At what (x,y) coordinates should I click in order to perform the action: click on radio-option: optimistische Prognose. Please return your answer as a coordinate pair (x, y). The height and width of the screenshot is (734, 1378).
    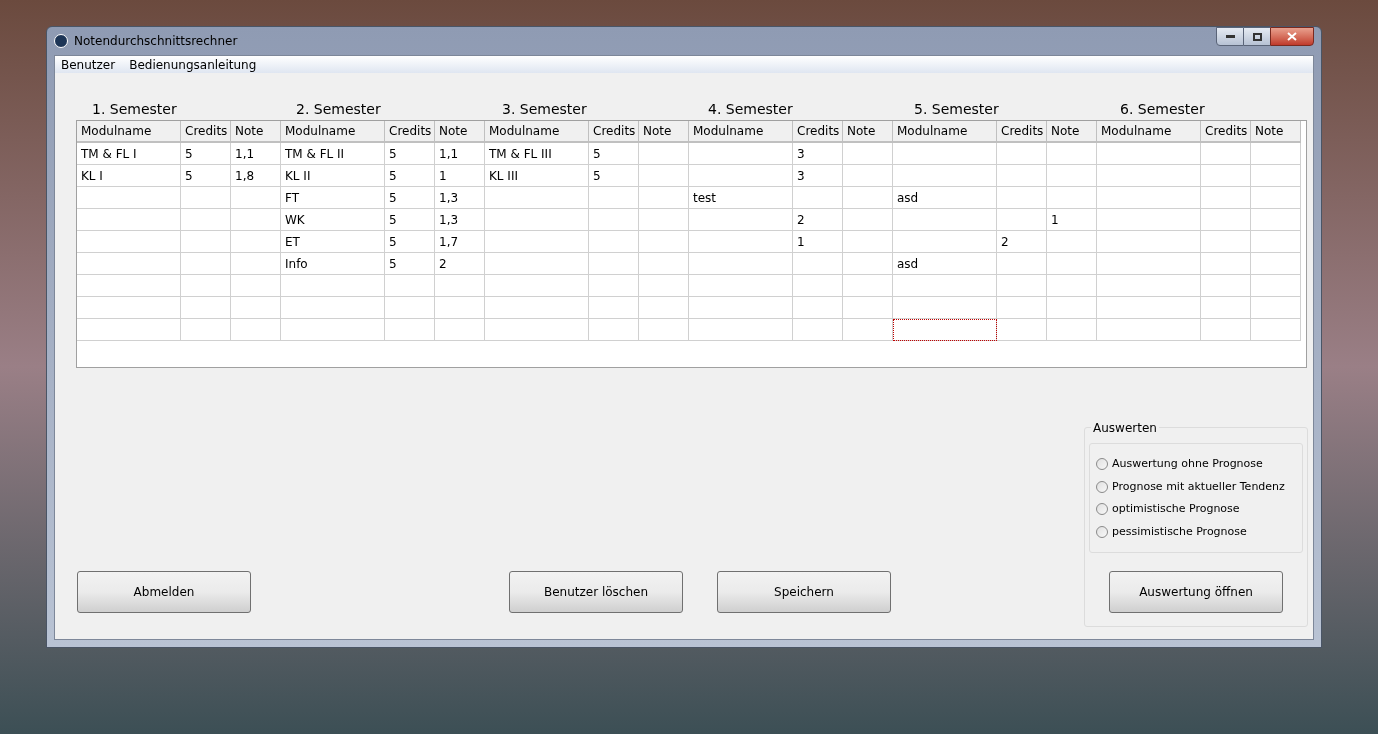
    Looking at the image, I should click on (1199, 509).